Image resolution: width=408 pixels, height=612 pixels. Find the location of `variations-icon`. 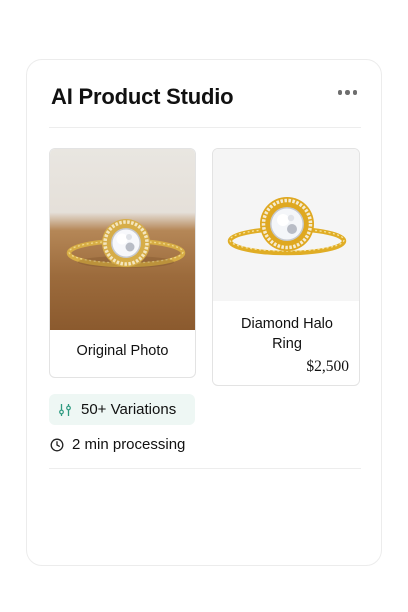

variations-icon is located at coordinates (65, 409).